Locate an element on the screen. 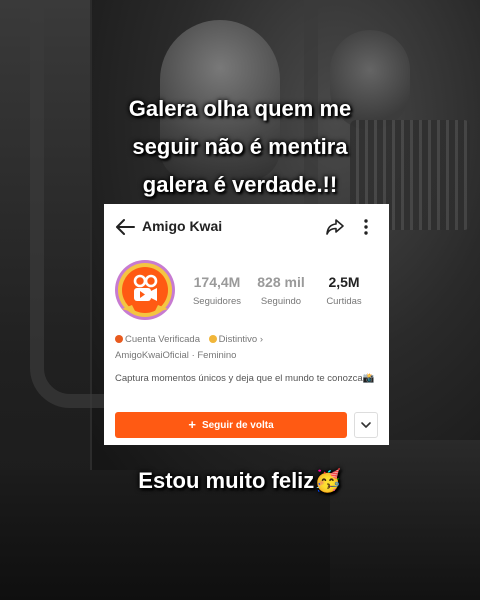  profile-meta: AmigoKwaiOficial · Feminino is located at coordinates (175, 355).